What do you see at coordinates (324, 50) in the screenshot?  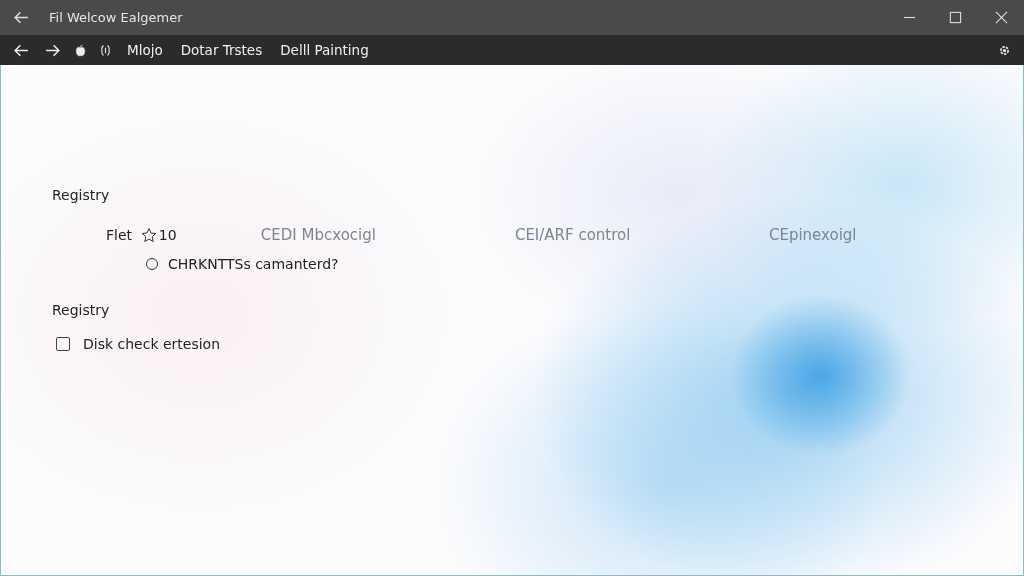 I see `toolbar-button: Delll Painting` at bounding box center [324, 50].